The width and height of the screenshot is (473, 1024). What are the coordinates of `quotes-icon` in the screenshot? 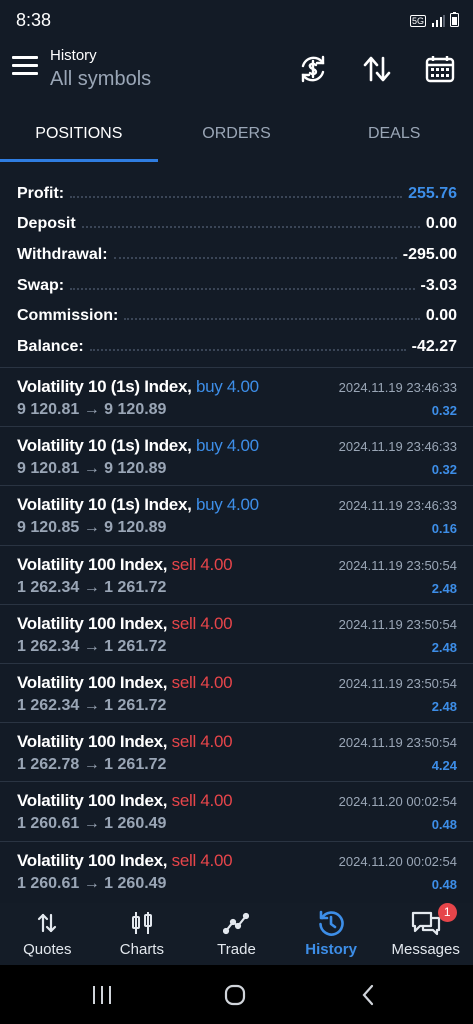 It's located at (47, 923).